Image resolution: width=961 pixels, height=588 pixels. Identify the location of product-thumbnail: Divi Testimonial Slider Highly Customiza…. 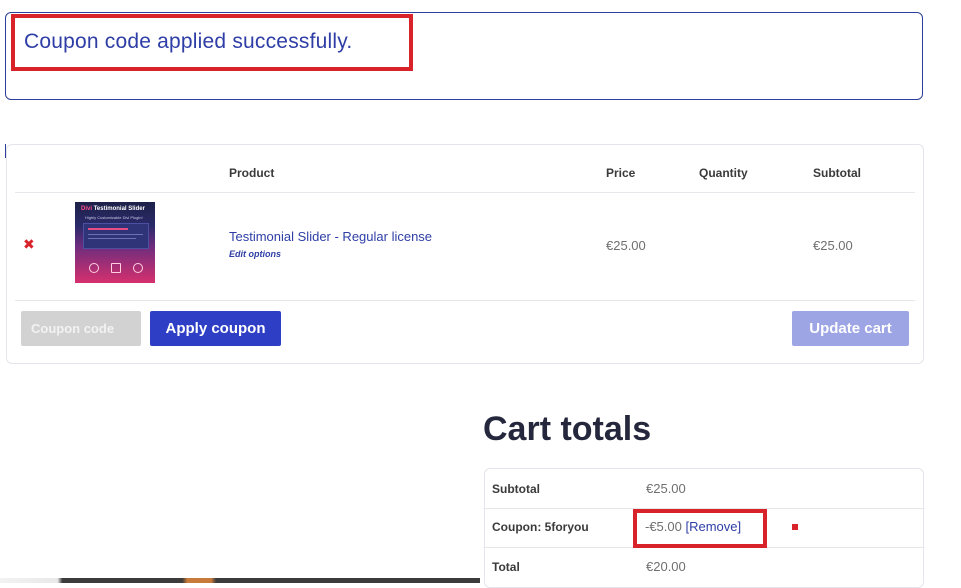
(115, 242).